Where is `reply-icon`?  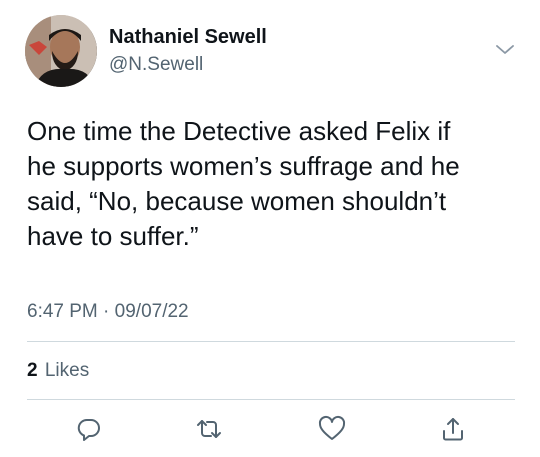
reply-icon is located at coordinates (88, 429).